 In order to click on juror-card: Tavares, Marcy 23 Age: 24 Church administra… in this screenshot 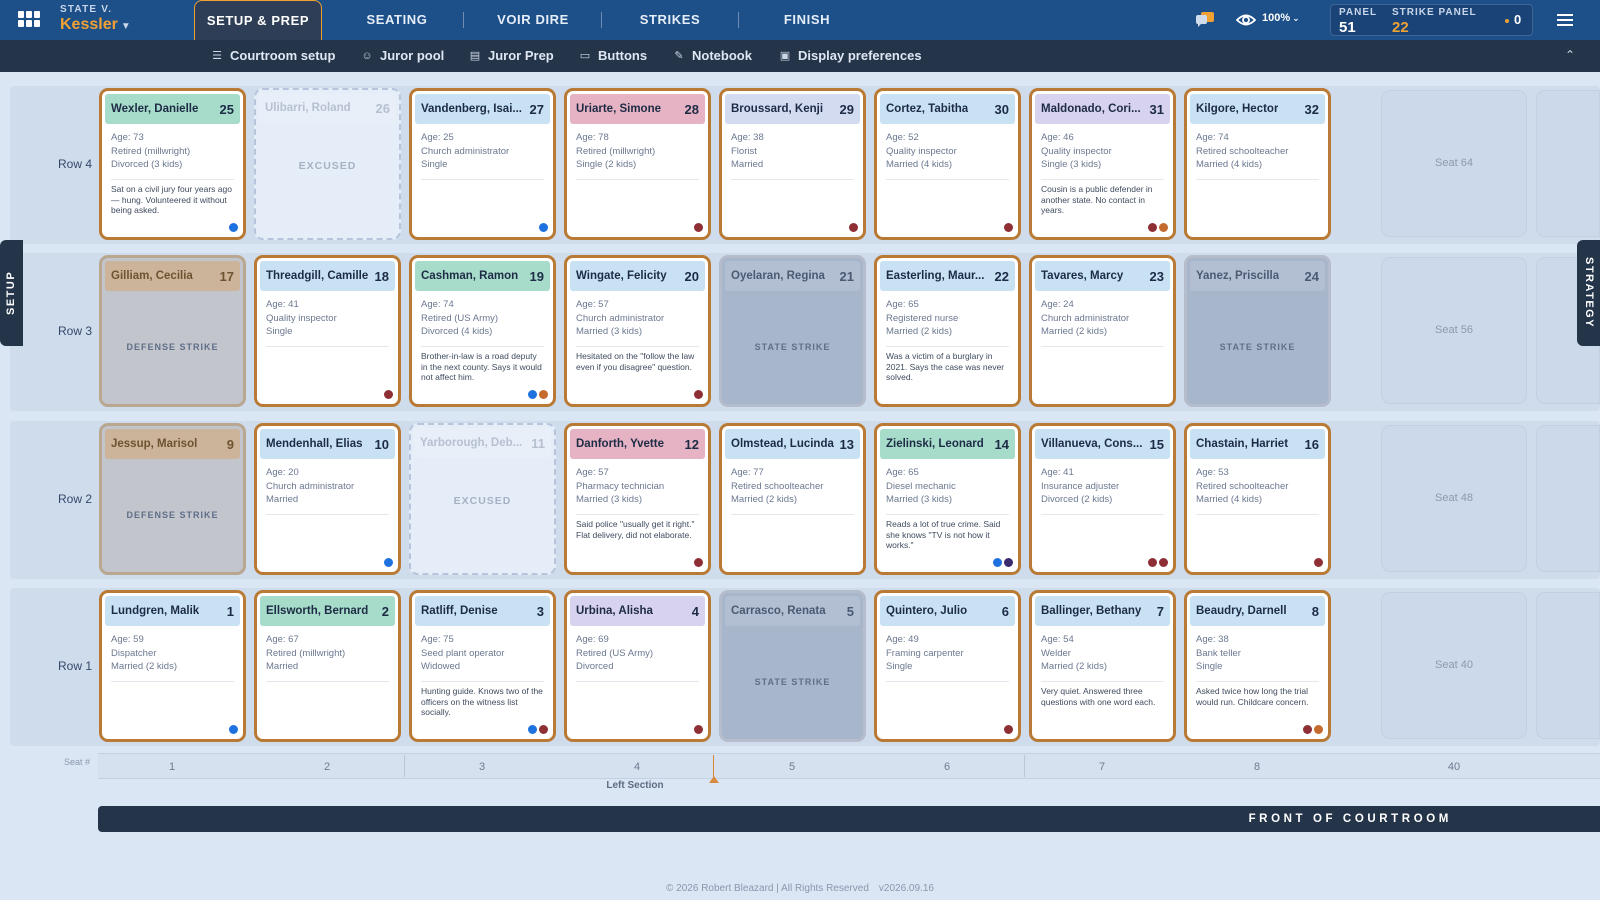, I will do `click(1102, 331)`.